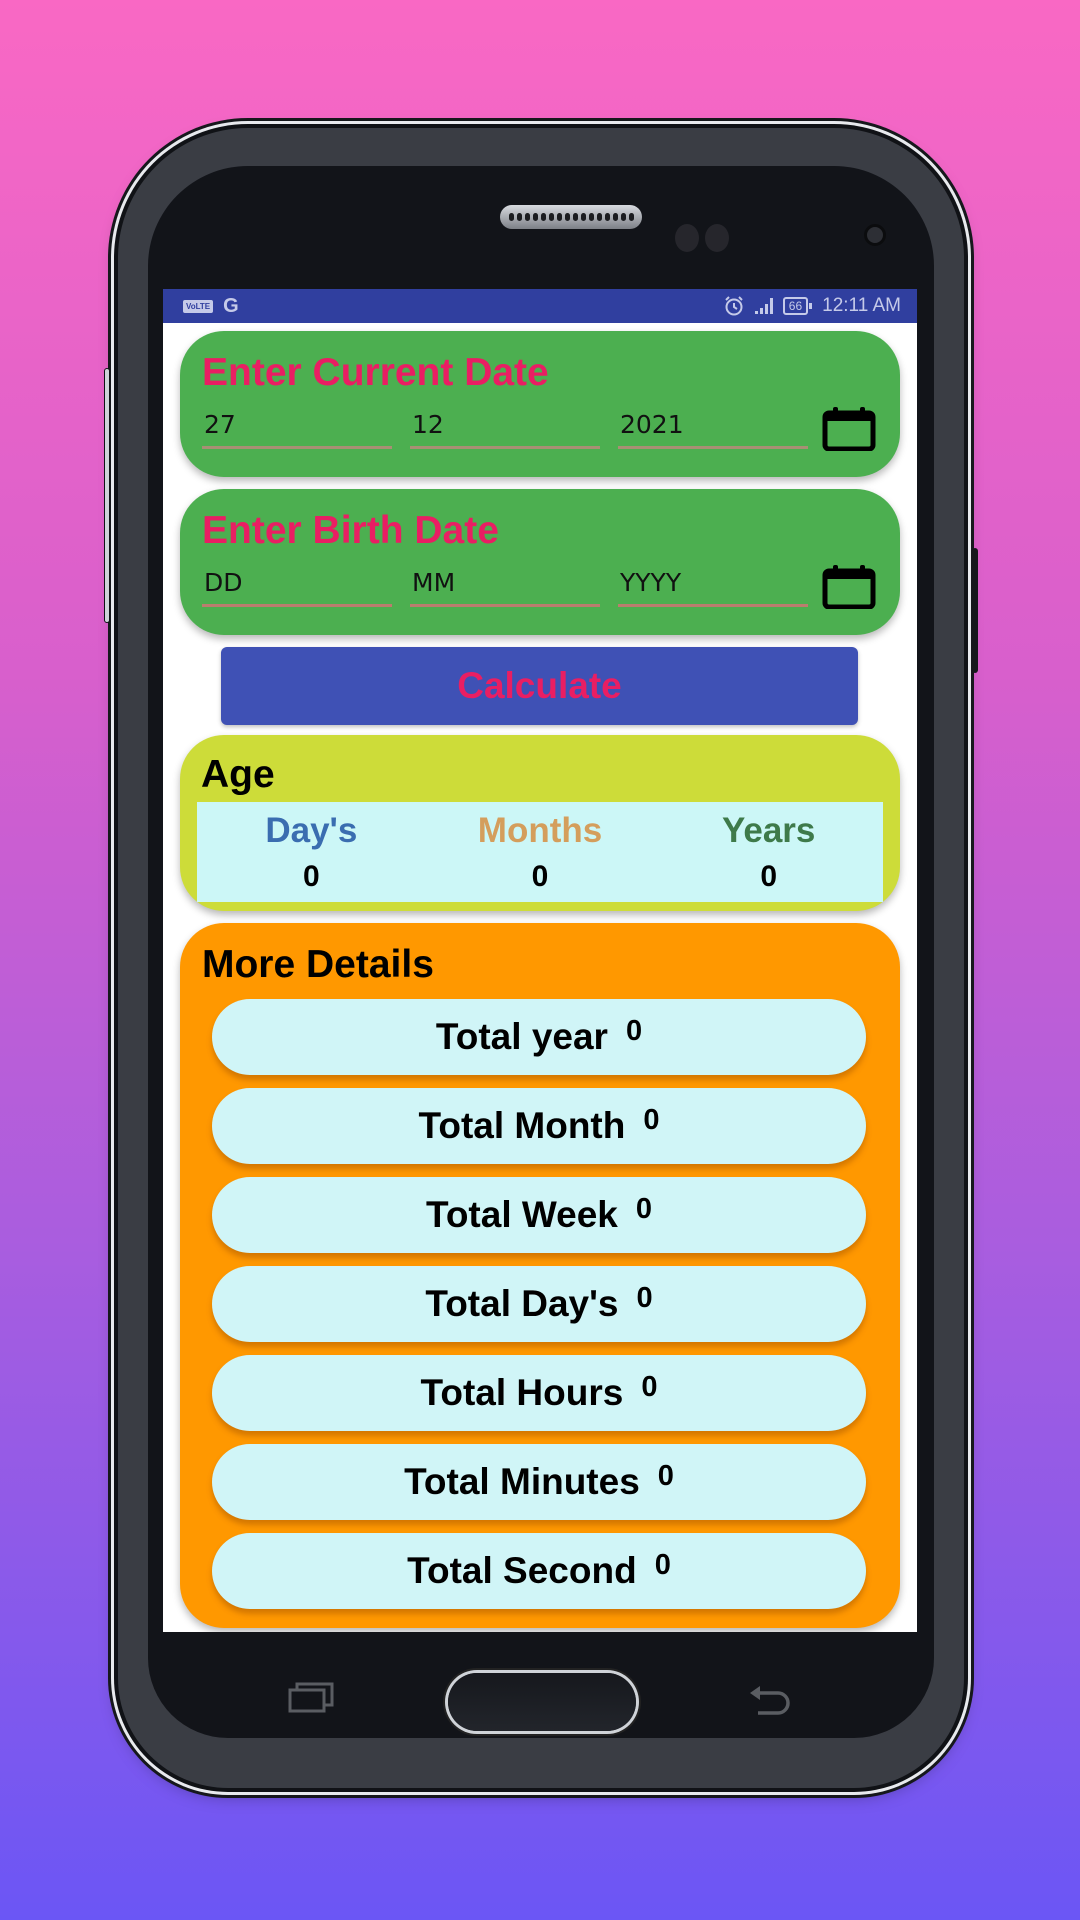  I want to click on total-year-row: Total year 0, so click(539, 1037).